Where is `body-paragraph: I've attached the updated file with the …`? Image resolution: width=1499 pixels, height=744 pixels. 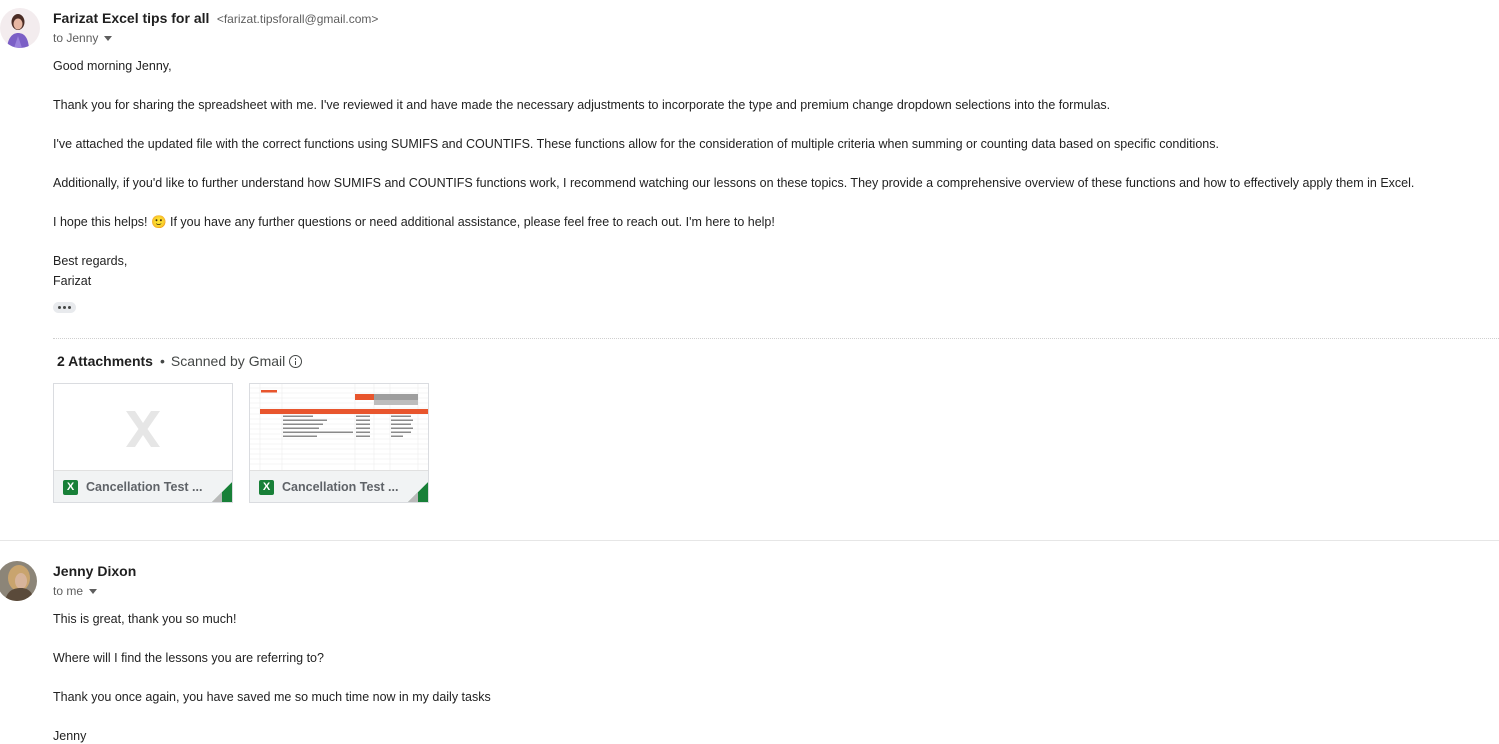
body-paragraph: I've attached the updated file with the … is located at coordinates (636, 144).